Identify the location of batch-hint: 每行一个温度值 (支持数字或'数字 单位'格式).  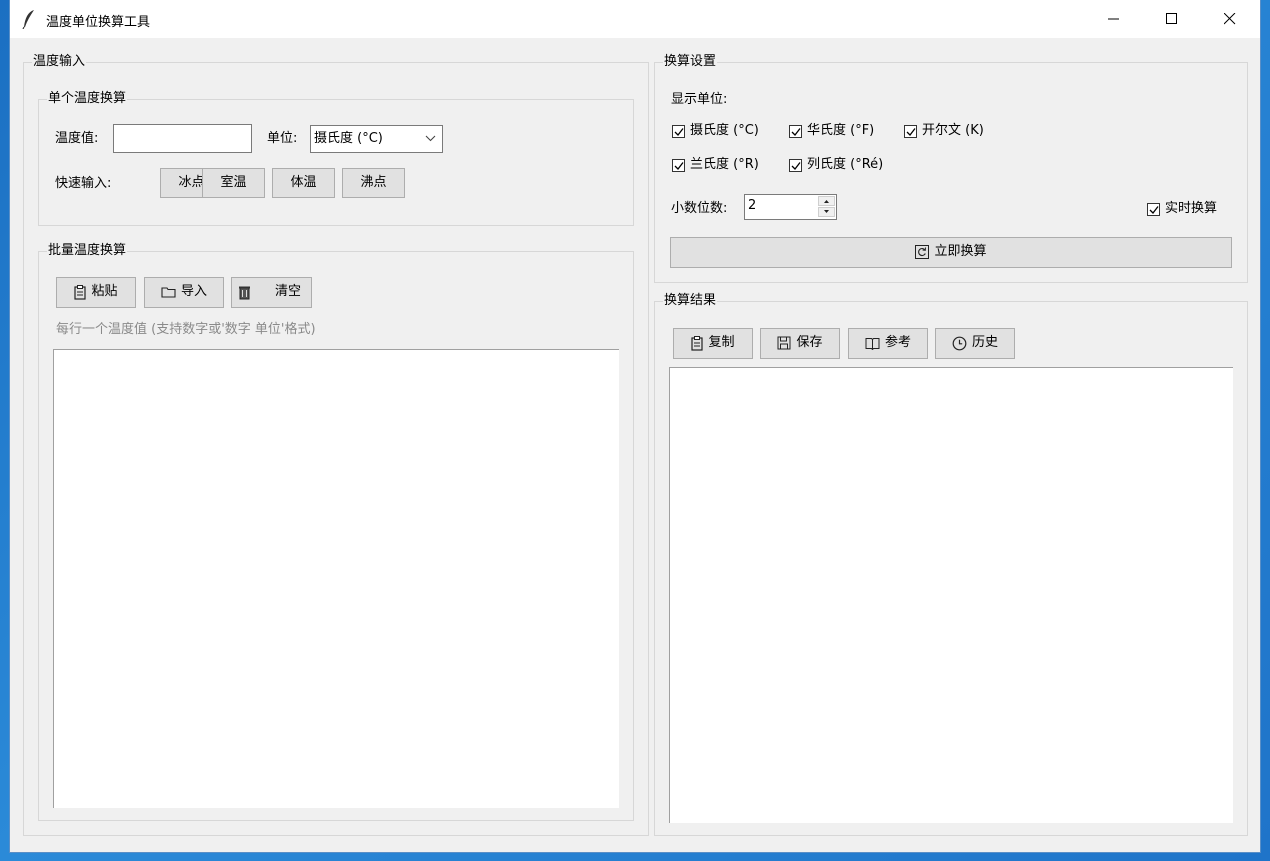
(186, 329).